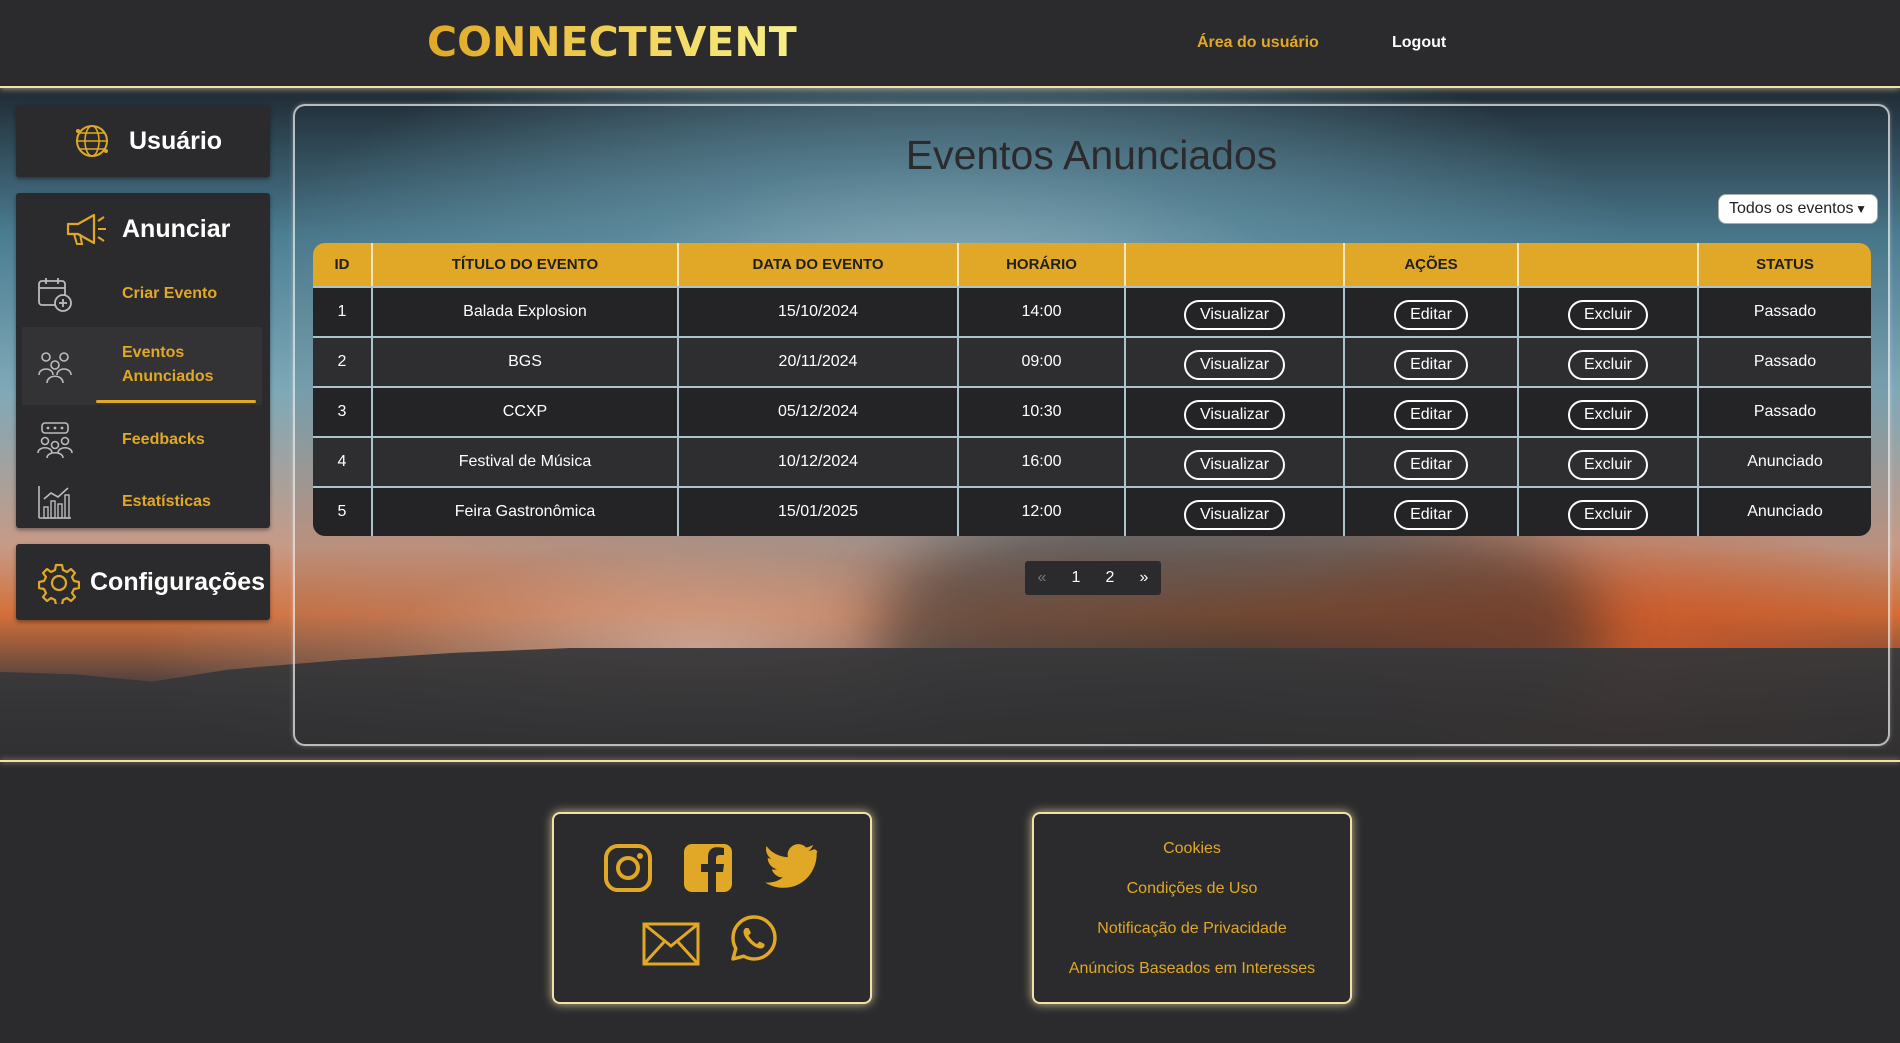 The height and width of the screenshot is (1043, 1900). I want to click on pagination-prev: «, so click(1042, 578).